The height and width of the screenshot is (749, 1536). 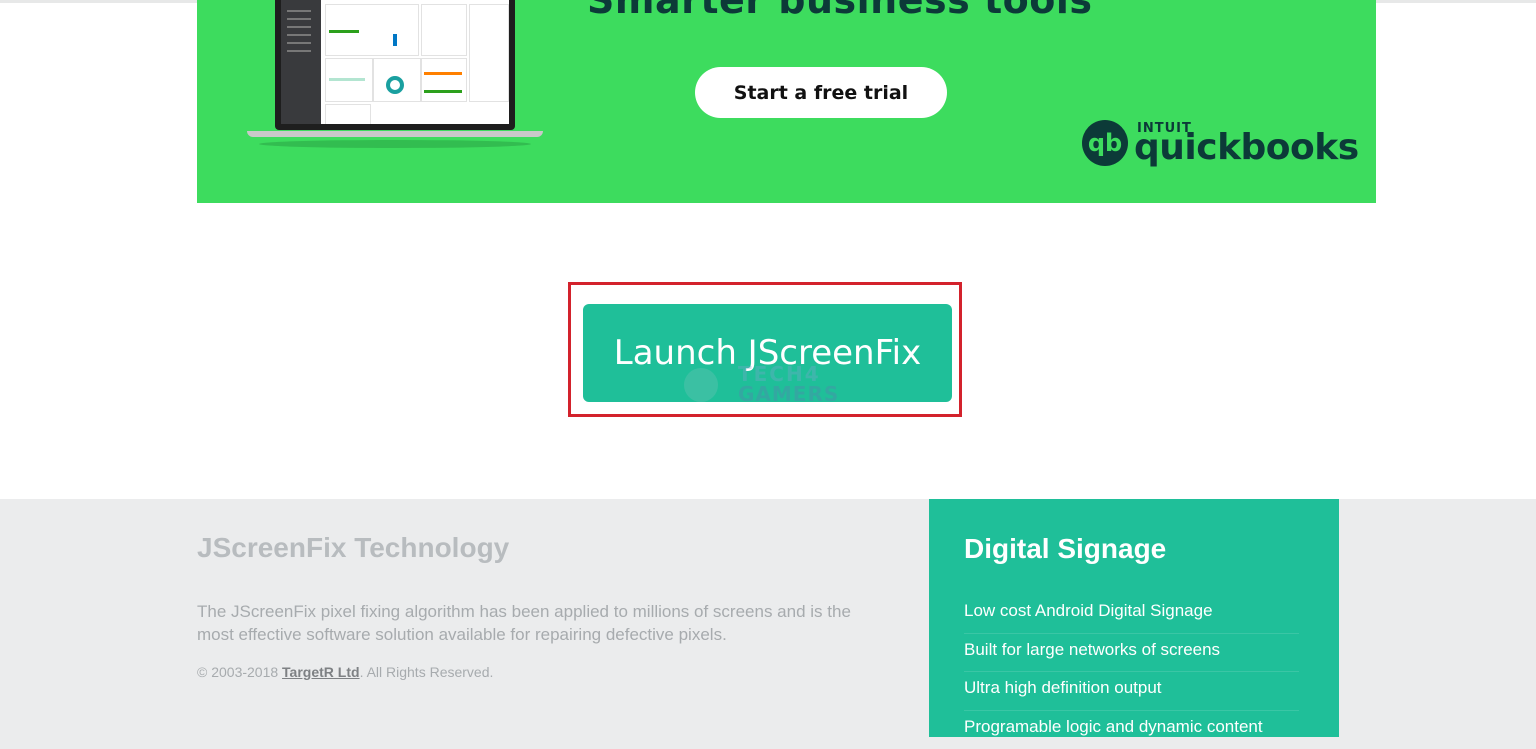 I want to click on laptop-illustration, so click(x=397, y=80).